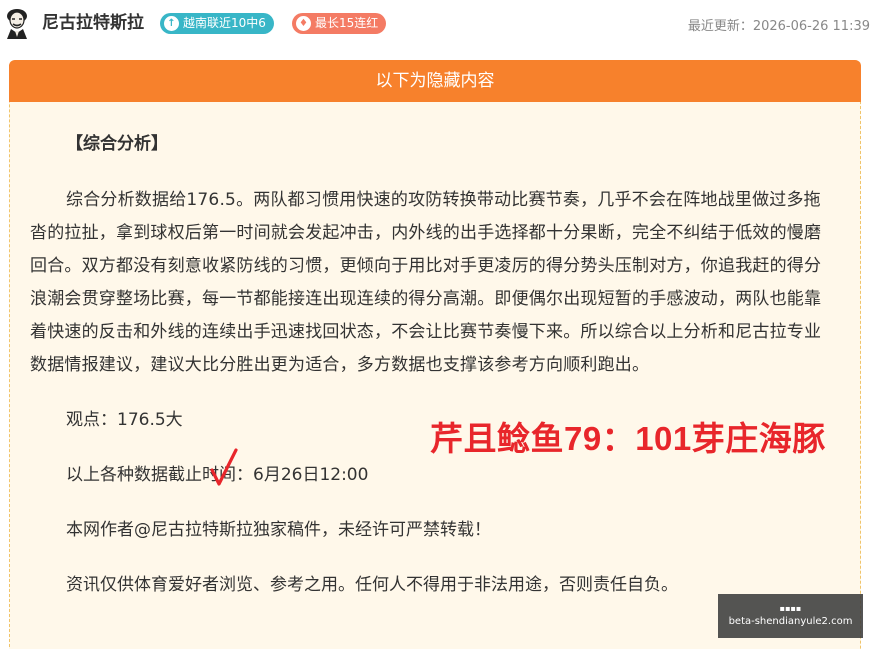  Describe the element at coordinates (778, 26) in the screenshot. I see `update-time: 最近更新：2026-06-26 11:39` at that location.